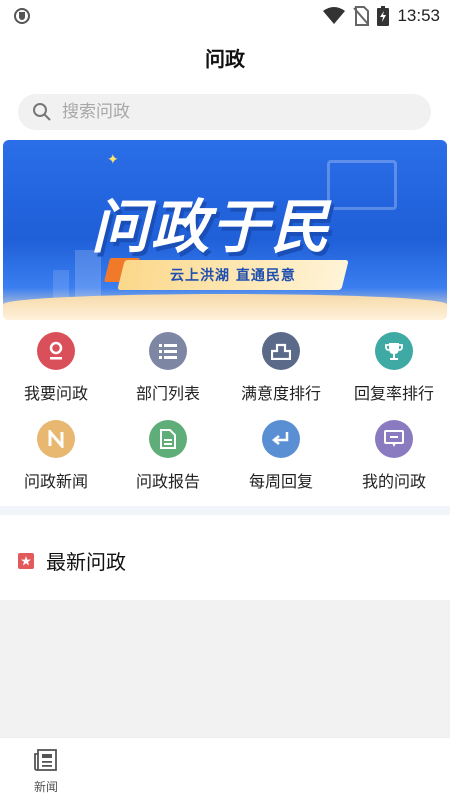  I want to click on menu-item-my-questions: 我的问政, so click(394, 458).